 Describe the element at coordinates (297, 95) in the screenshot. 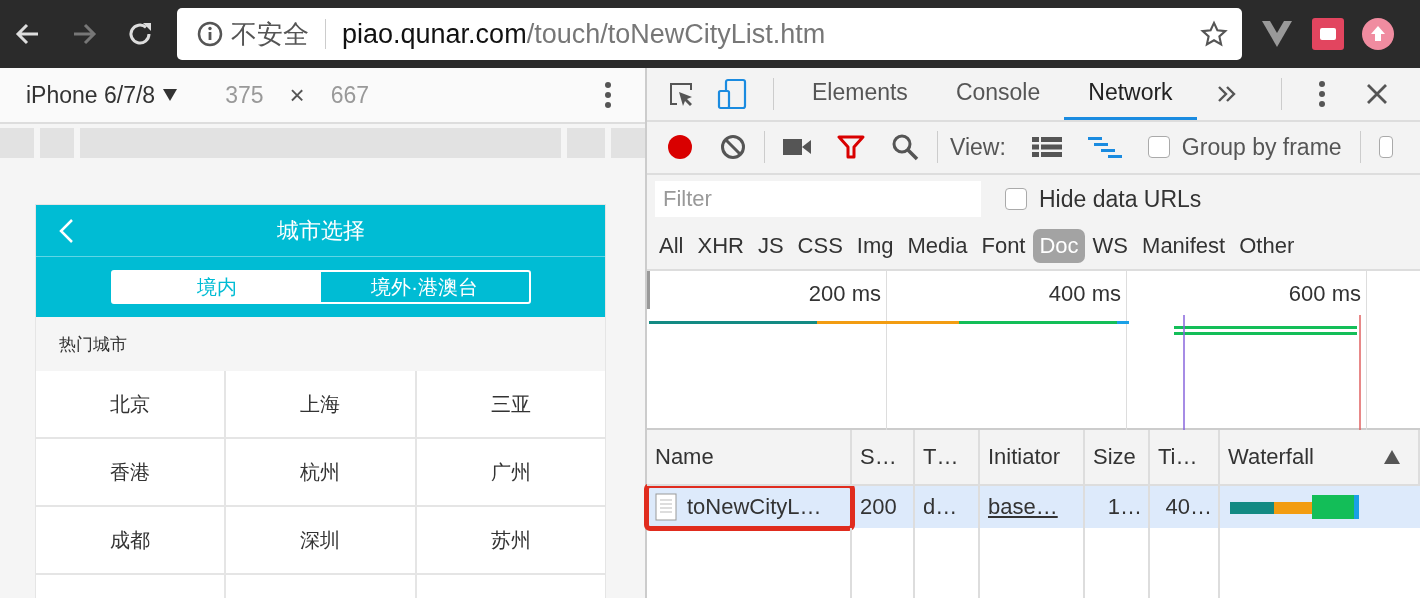

I see `times-sign: ×` at that location.